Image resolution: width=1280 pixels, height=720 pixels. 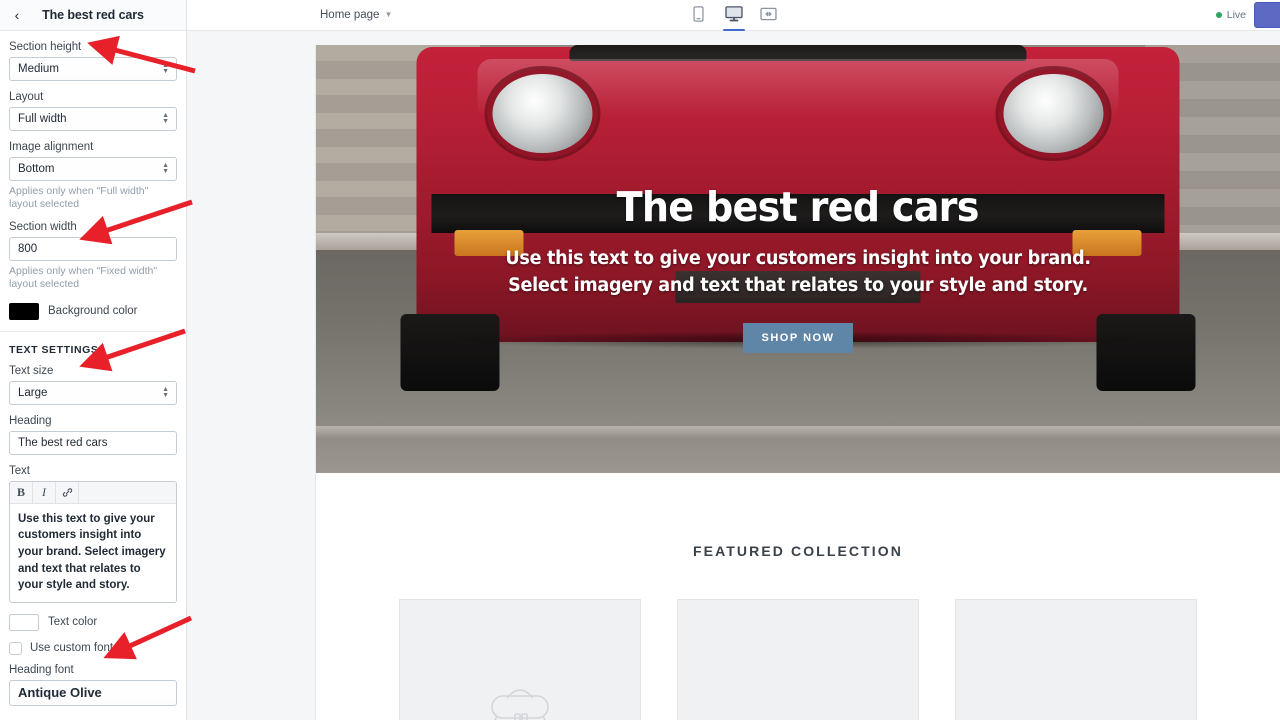 What do you see at coordinates (1076, 659) in the screenshot?
I see `product-placeholder-glasses` at bounding box center [1076, 659].